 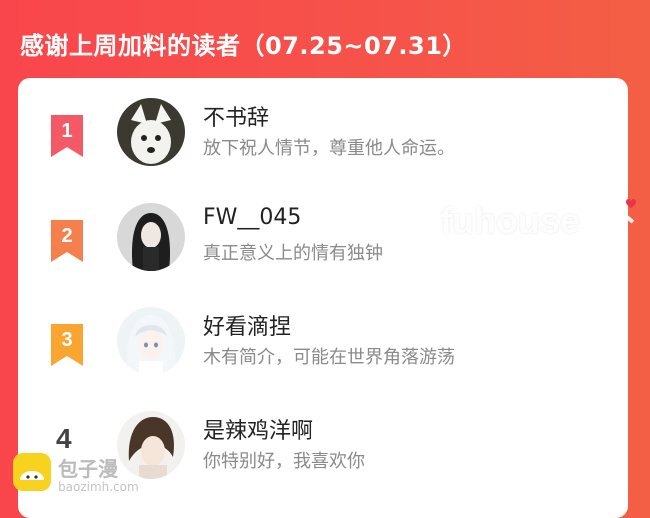 I want to click on reader-row-1: 1 不书辞 放下祝人情节，尊重他人命运。, so click(x=323, y=138).